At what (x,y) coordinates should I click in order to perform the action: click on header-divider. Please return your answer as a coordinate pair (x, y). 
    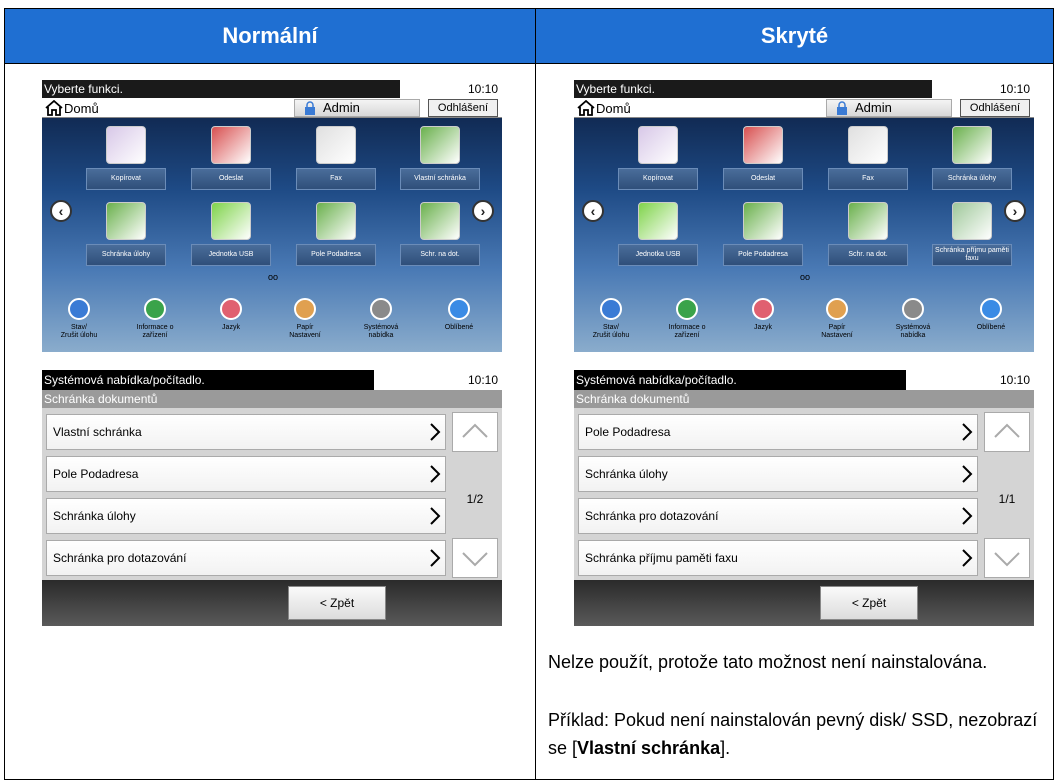
    Looking at the image, I should click on (529, 63).